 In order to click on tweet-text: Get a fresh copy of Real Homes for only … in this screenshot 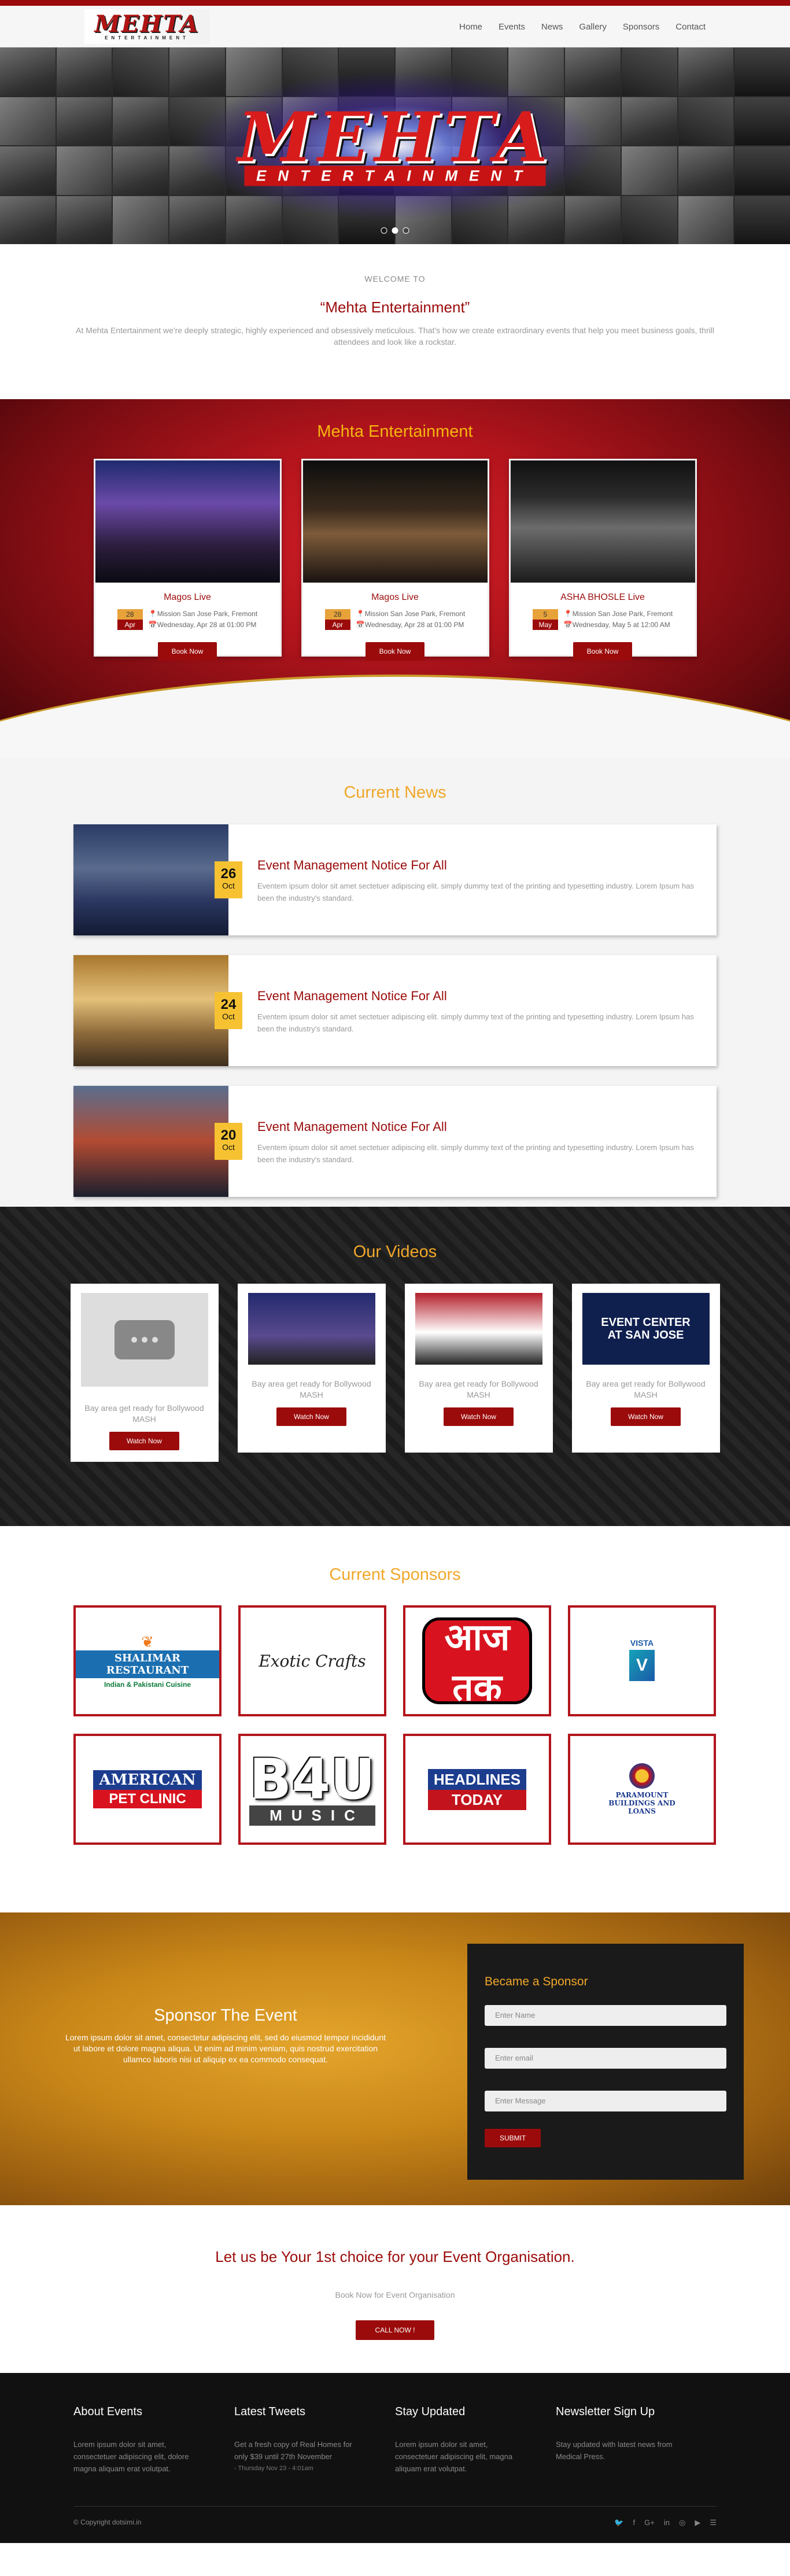, I will do `click(300, 2450)`.